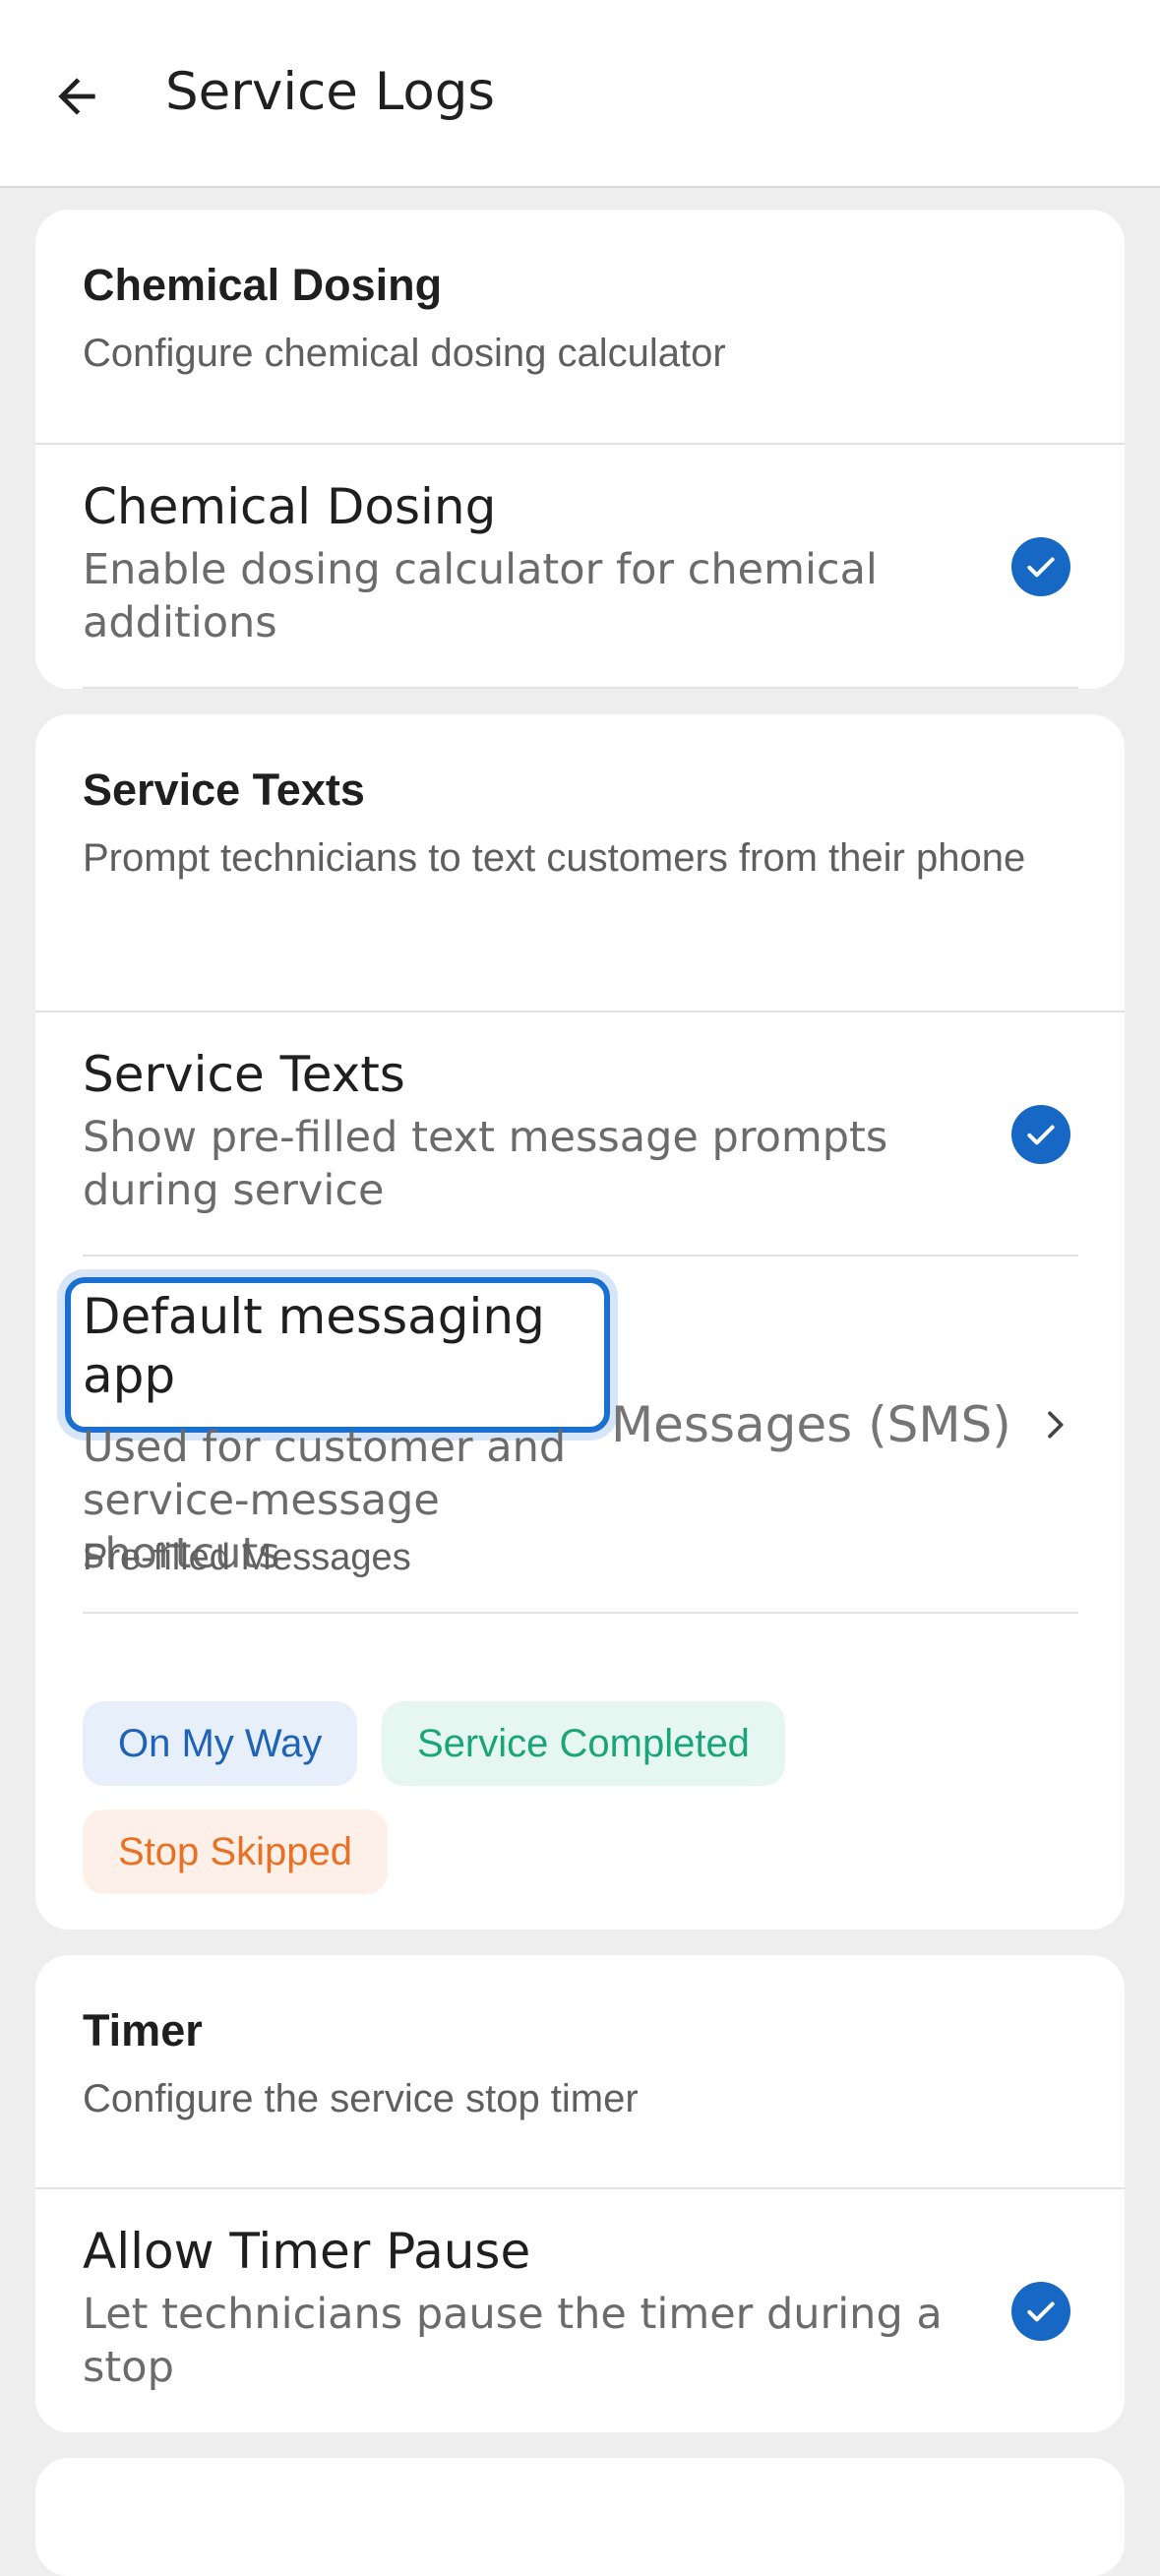 The image size is (1160, 2576). I want to click on allow-timer-pause-checkbox, so click(1040, 2311).